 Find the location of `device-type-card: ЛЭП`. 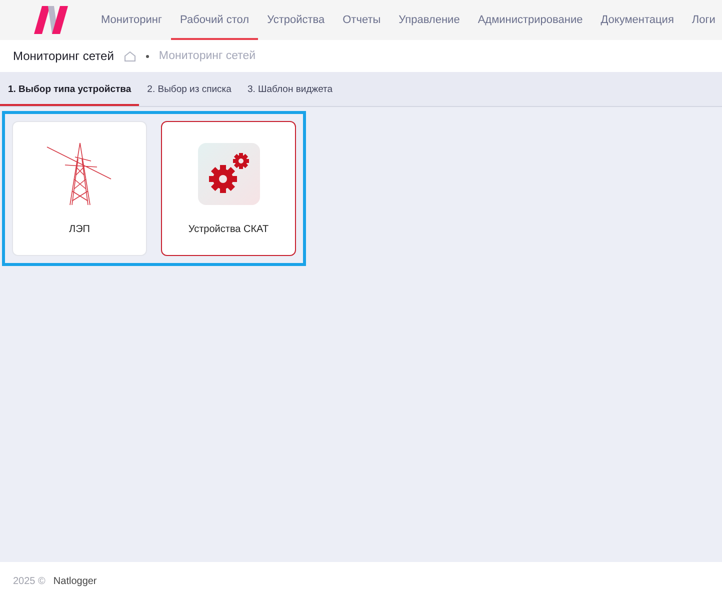

device-type-card: ЛЭП is located at coordinates (79, 188).